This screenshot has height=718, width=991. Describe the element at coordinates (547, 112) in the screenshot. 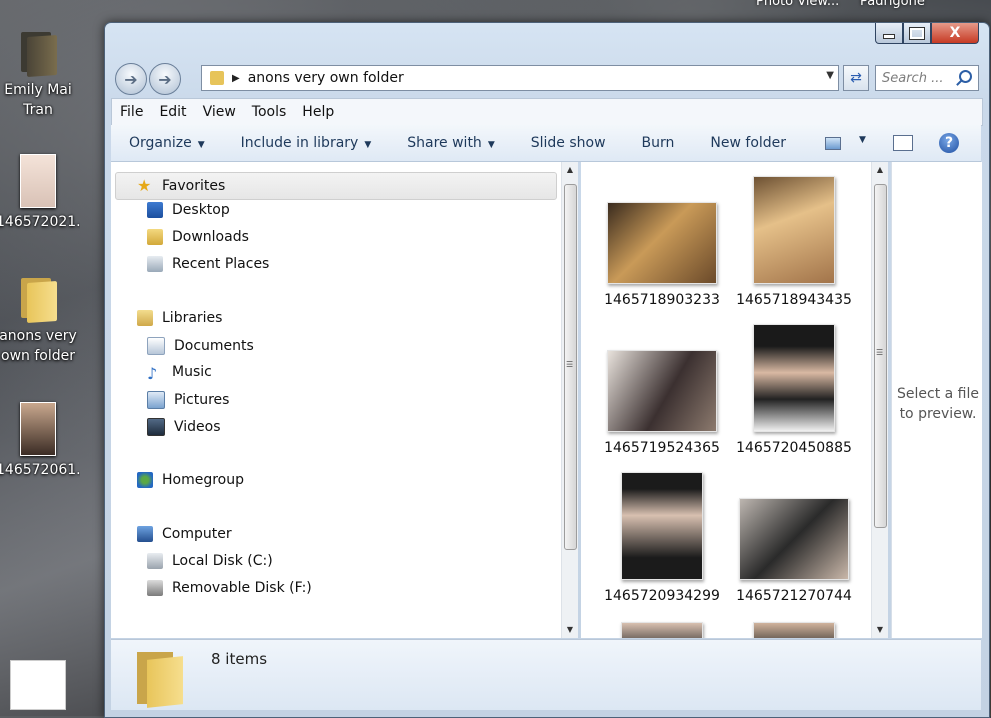

I see `menu-bar: File Edit View Tools Help` at that location.